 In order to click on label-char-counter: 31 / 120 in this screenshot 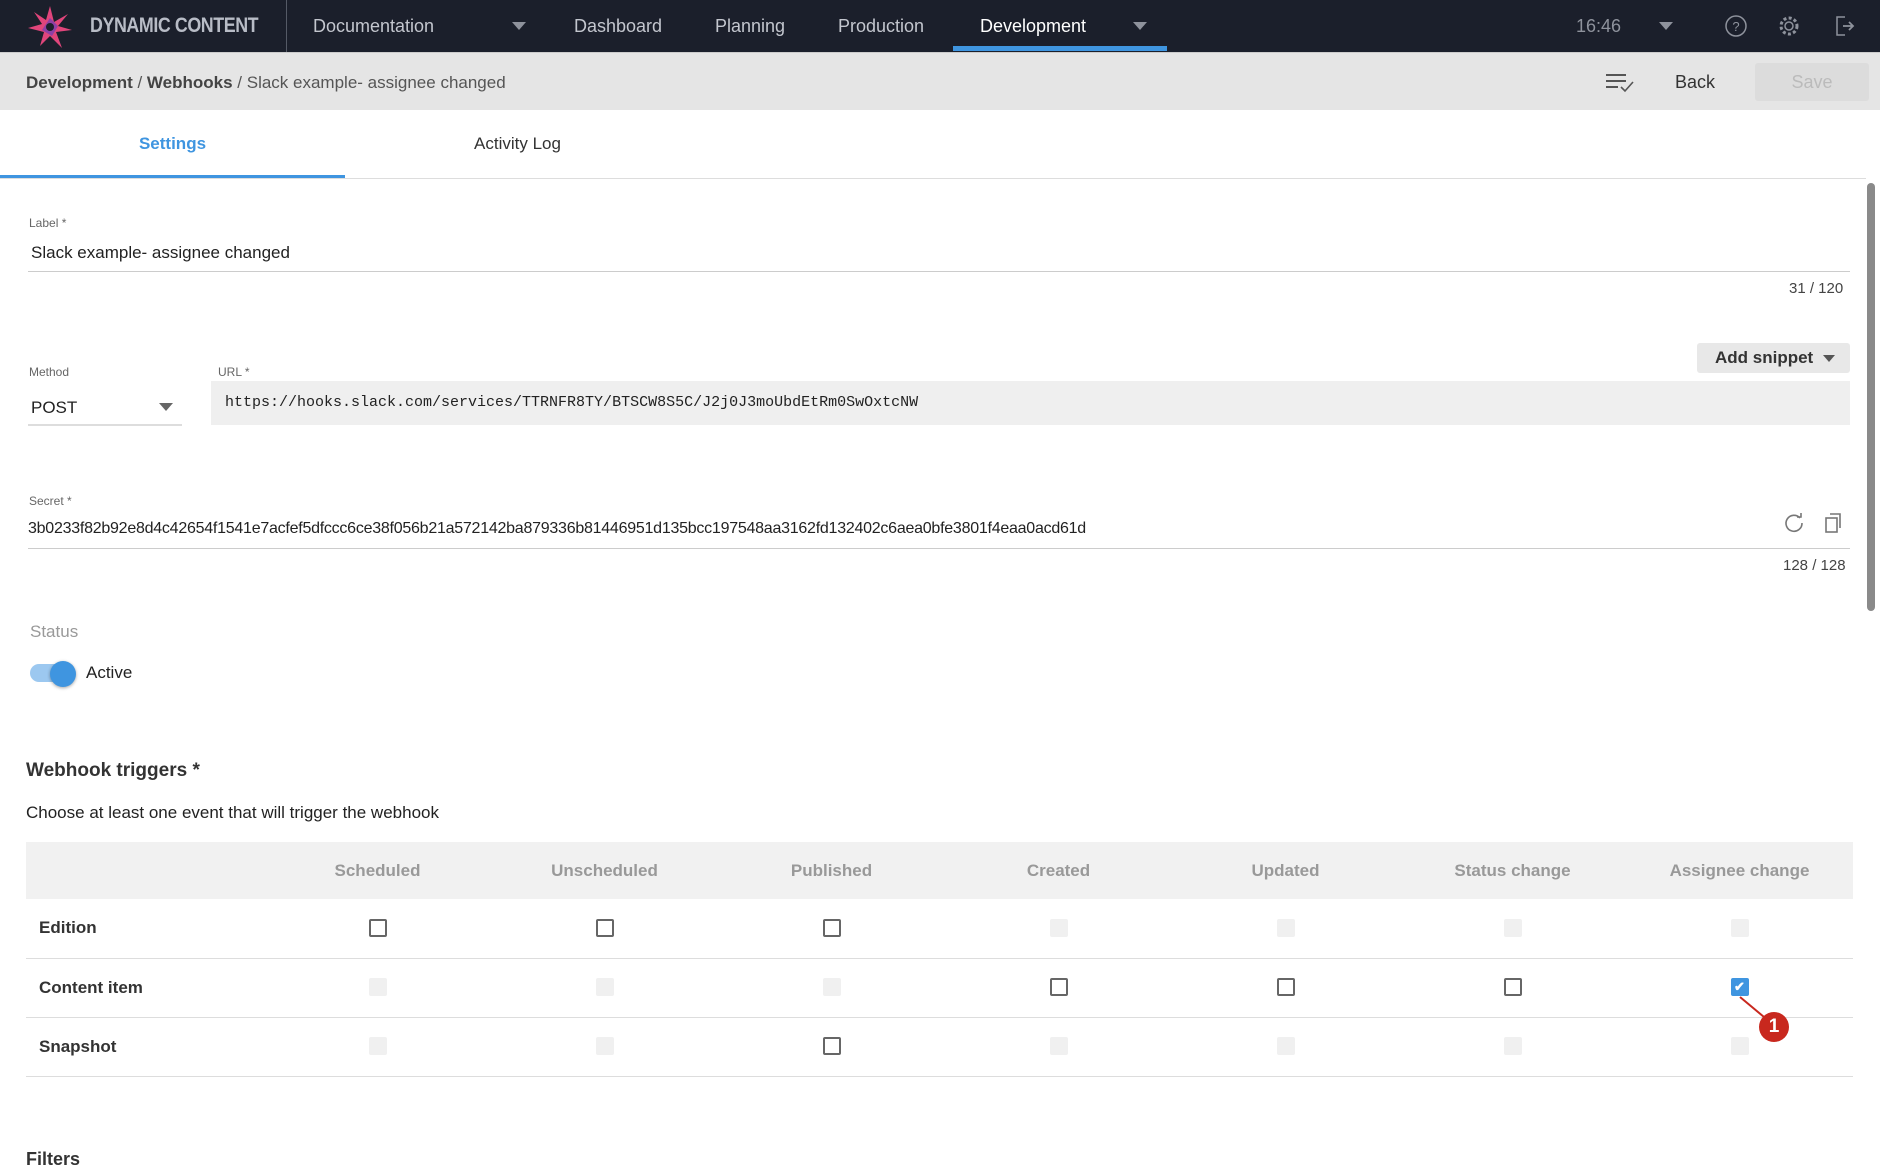, I will do `click(1816, 288)`.